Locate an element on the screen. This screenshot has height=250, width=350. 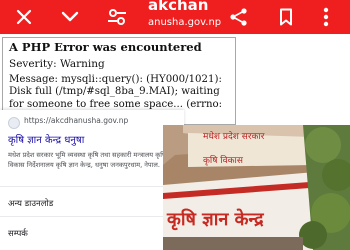
bookmark-icon is located at coordinates (286, 17).